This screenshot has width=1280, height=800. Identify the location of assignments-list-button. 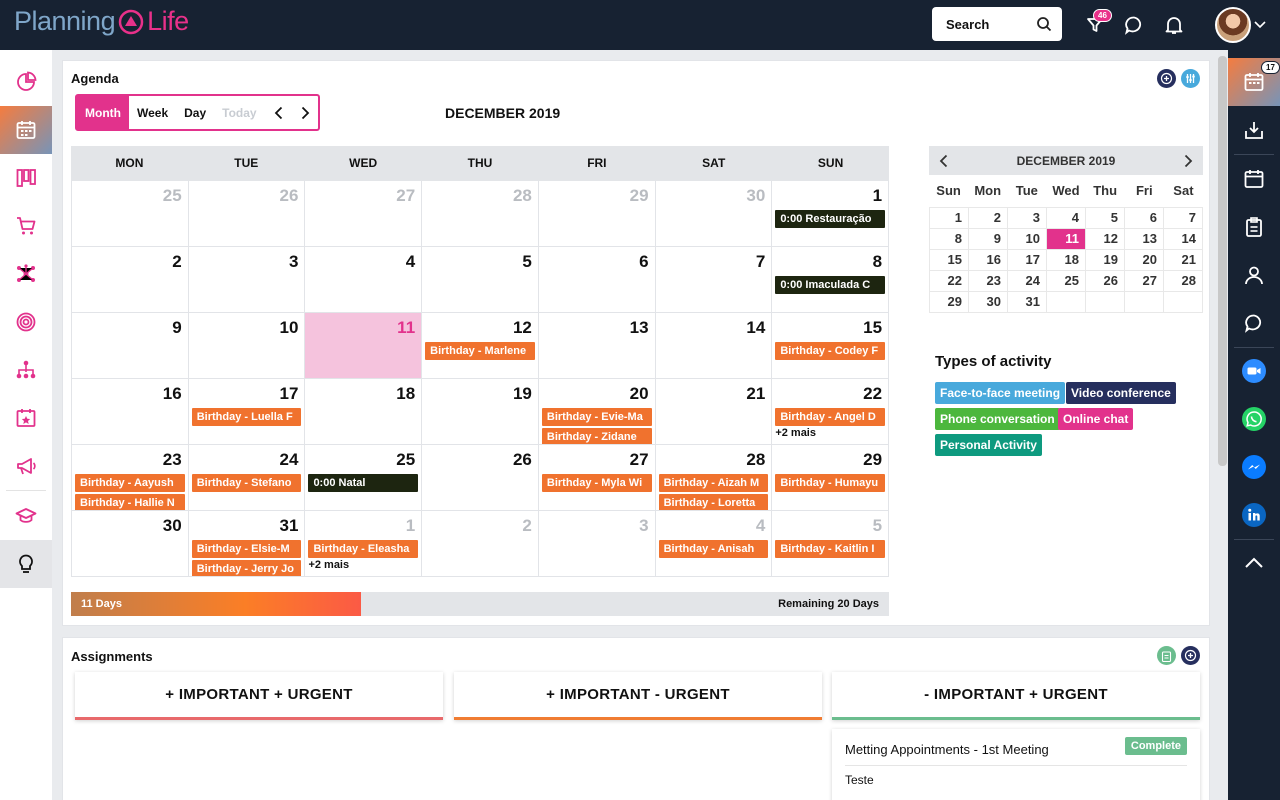
(1166, 655).